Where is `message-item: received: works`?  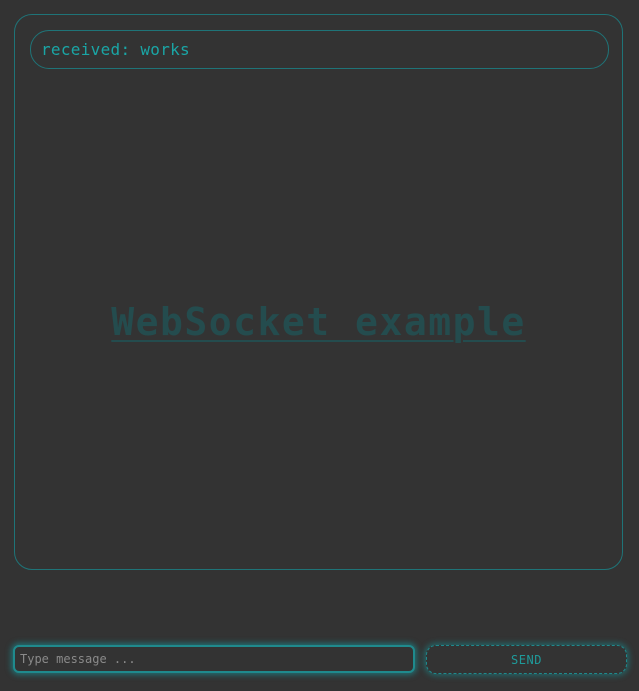 message-item: received: works is located at coordinates (319, 49).